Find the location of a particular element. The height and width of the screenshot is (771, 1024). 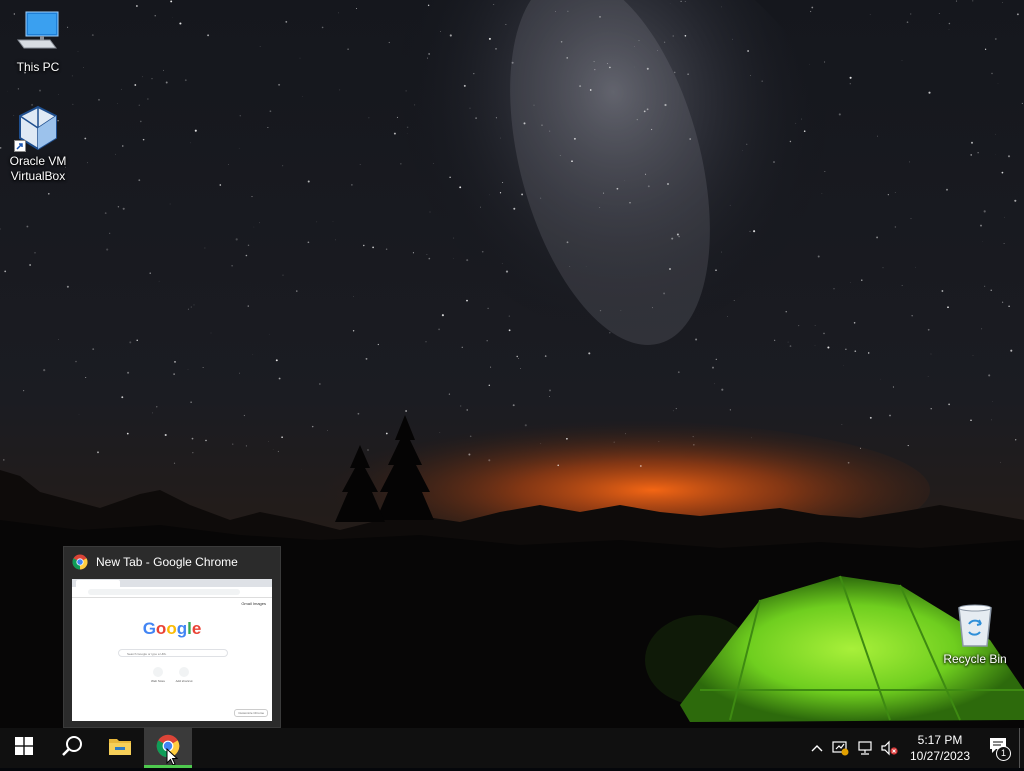

windows-logo-icon is located at coordinates (24, 748).